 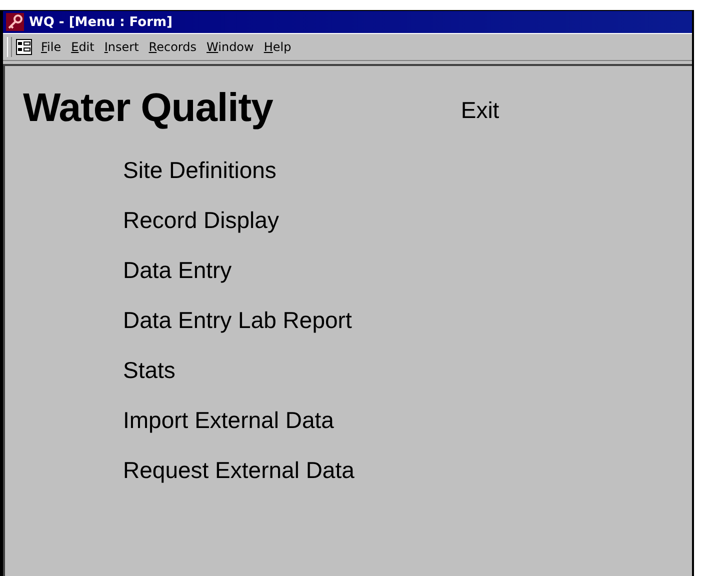 I want to click on key-icon, so click(x=15, y=22).